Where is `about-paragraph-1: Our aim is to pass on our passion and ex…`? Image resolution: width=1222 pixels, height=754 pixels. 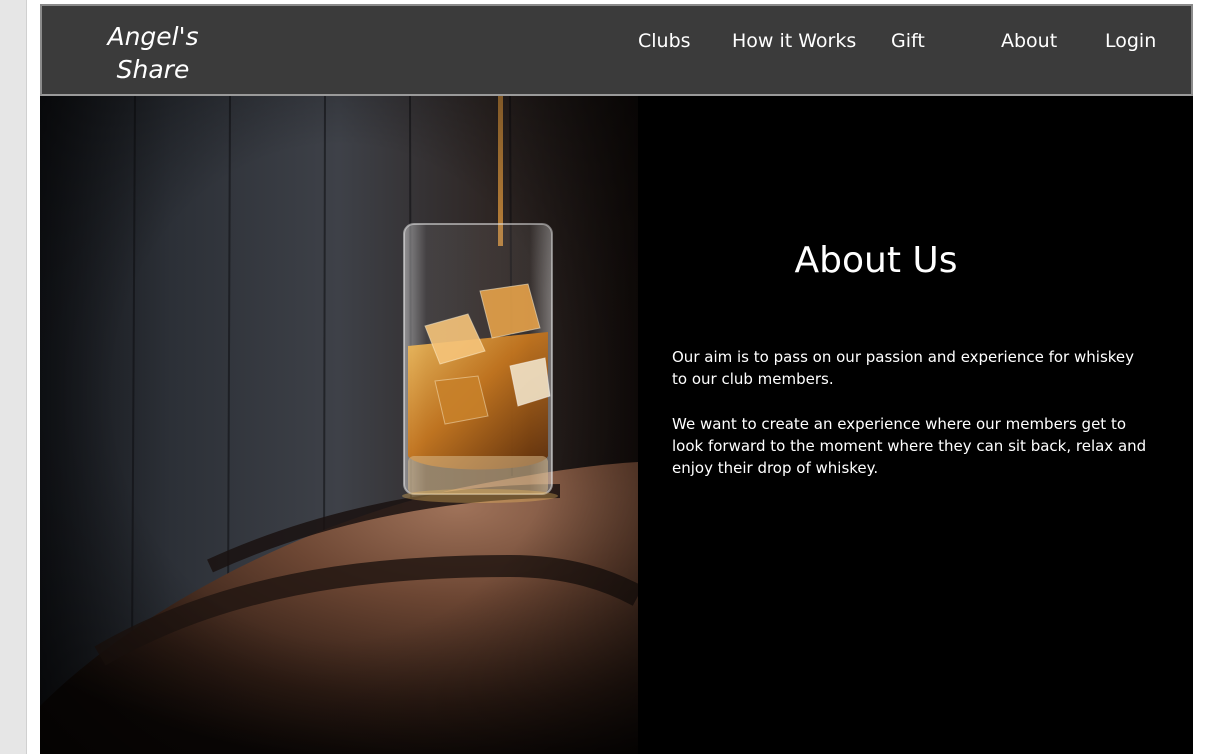 about-paragraph-1: Our aim is to pass on our passion and ex… is located at coordinates (903, 368).